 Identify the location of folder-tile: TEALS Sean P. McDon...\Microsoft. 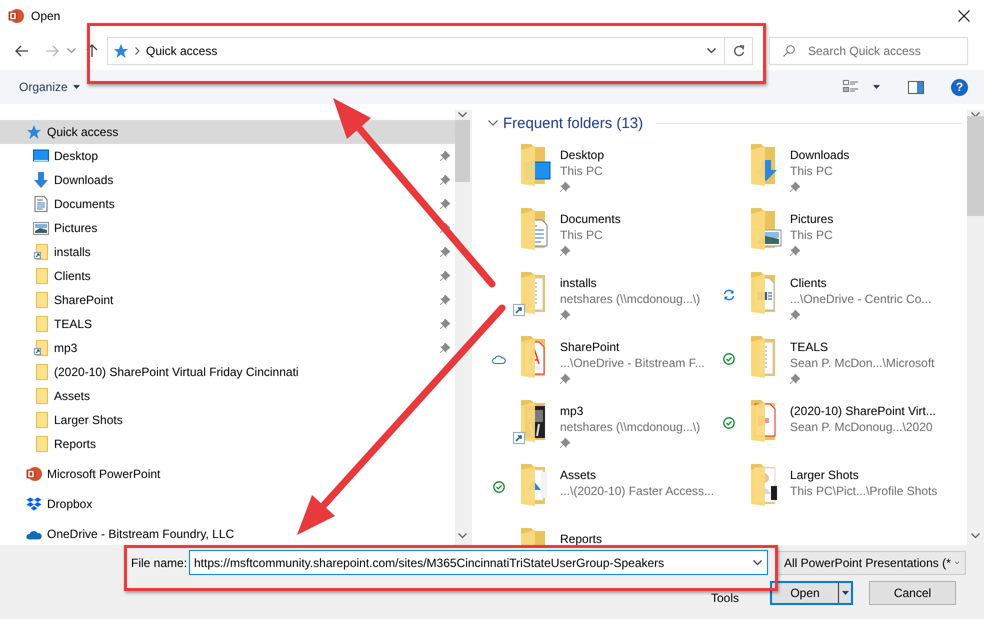
(838, 369).